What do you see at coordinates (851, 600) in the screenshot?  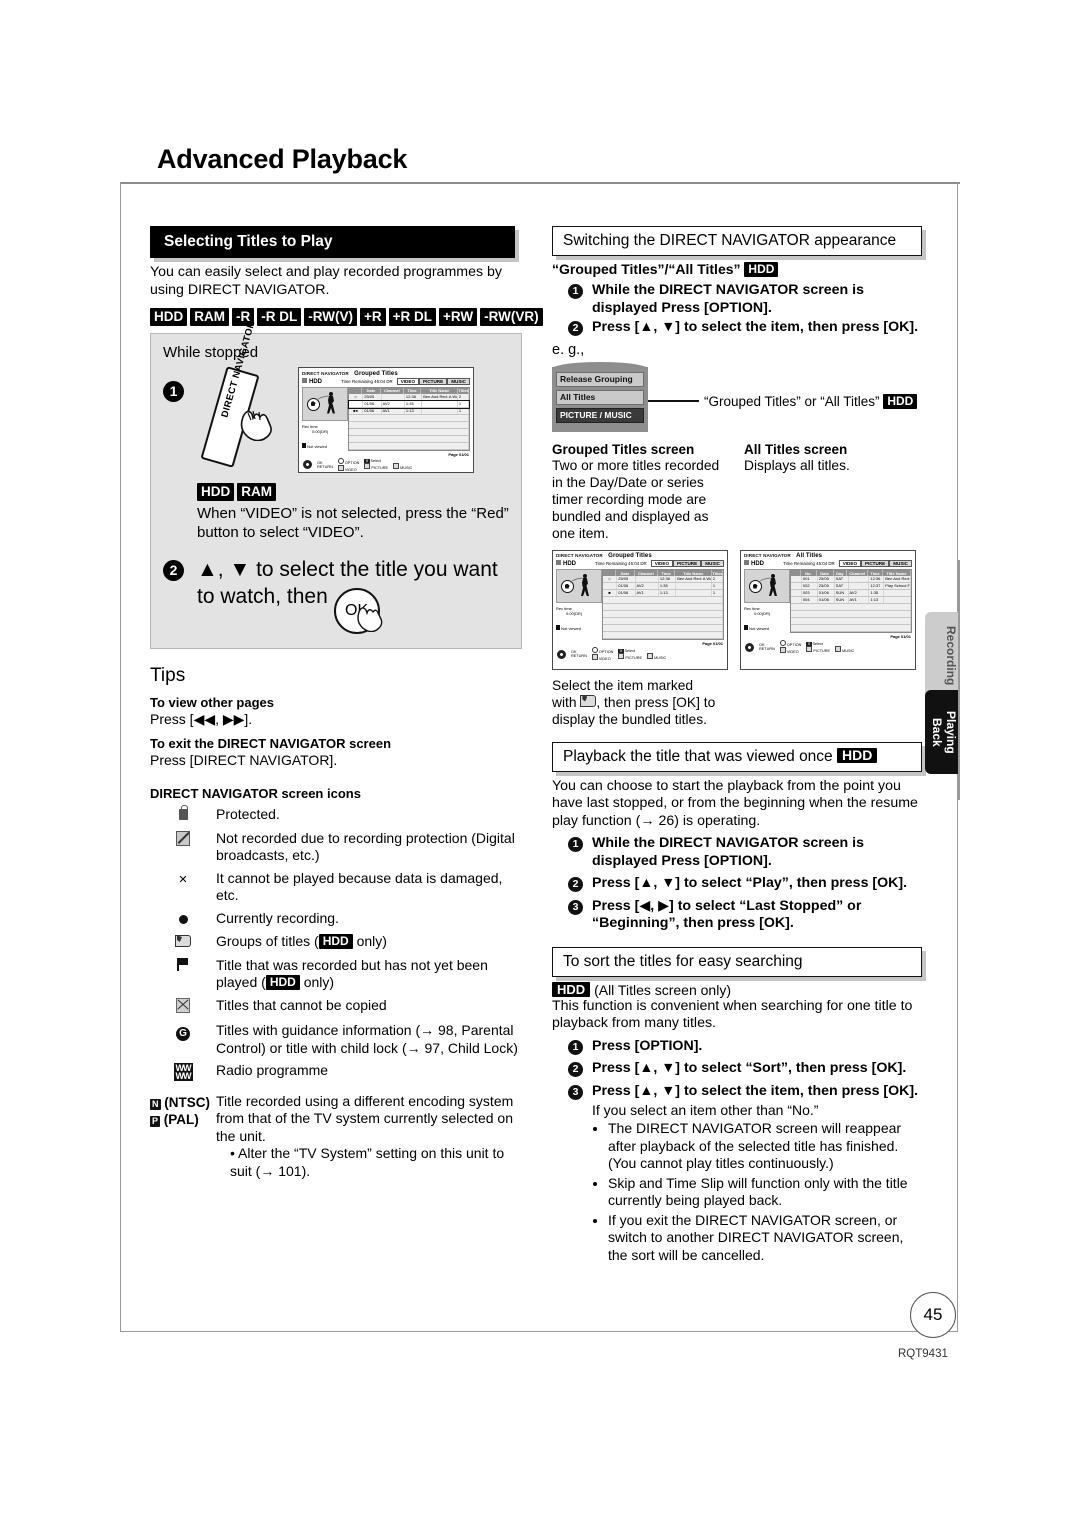 I see `tv-table-row: 004 01/06 SUN AV1 1:13` at bounding box center [851, 600].